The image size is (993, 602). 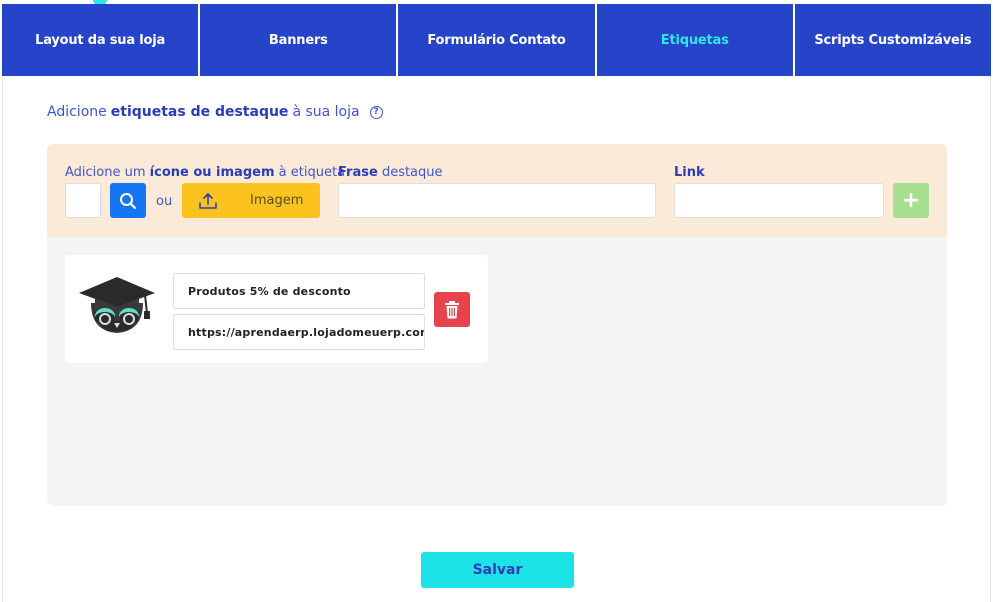 I want to click on search-icon, so click(x=128, y=200).